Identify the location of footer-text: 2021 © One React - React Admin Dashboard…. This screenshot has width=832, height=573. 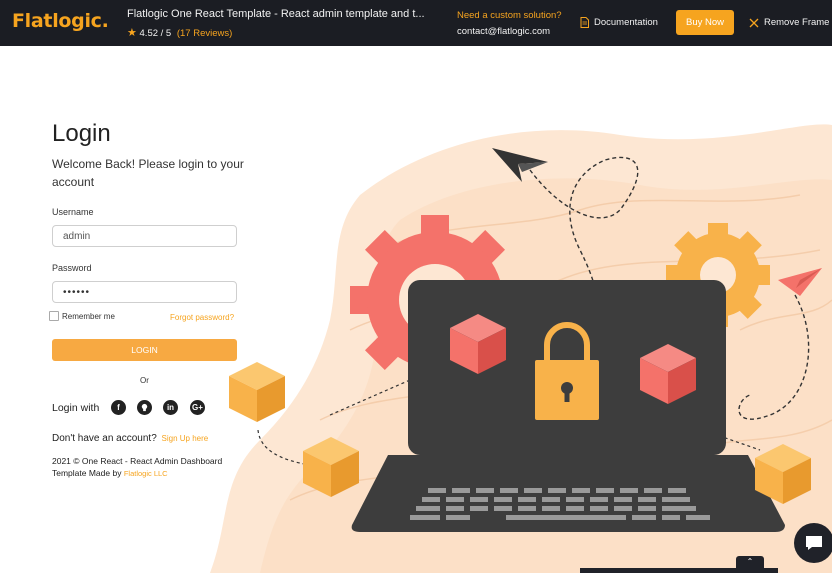
(147, 467).